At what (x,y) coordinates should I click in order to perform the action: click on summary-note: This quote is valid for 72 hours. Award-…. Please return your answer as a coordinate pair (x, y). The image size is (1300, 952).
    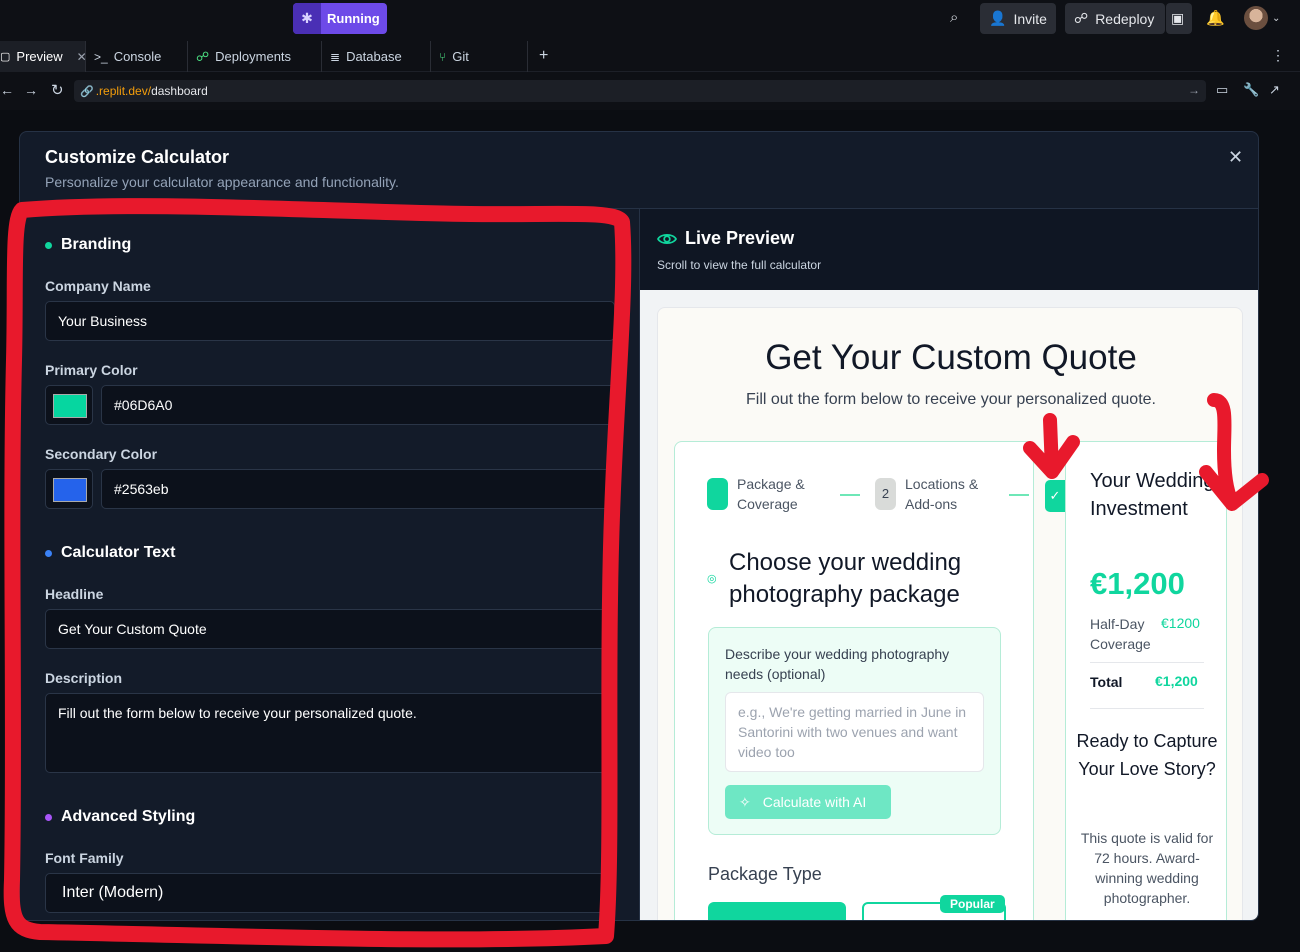
    Looking at the image, I should click on (1147, 868).